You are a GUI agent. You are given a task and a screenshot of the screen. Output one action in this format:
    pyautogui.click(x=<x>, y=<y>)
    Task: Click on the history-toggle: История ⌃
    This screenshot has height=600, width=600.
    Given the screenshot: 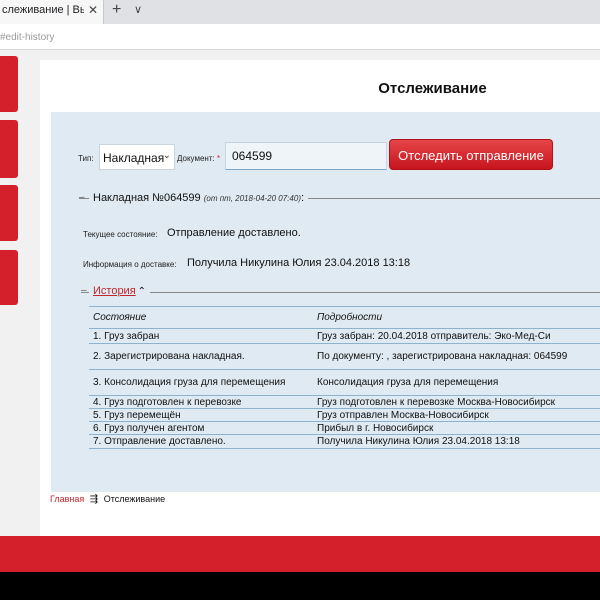 What is the action you would take?
    pyautogui.click(x=120, y=291)
    